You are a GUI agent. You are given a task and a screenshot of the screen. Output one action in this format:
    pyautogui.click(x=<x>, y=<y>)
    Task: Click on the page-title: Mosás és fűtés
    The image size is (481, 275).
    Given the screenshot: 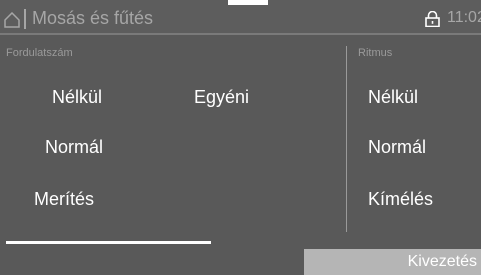 What is the action you would take?
    pyautogui.click(x=93, y=18)
    